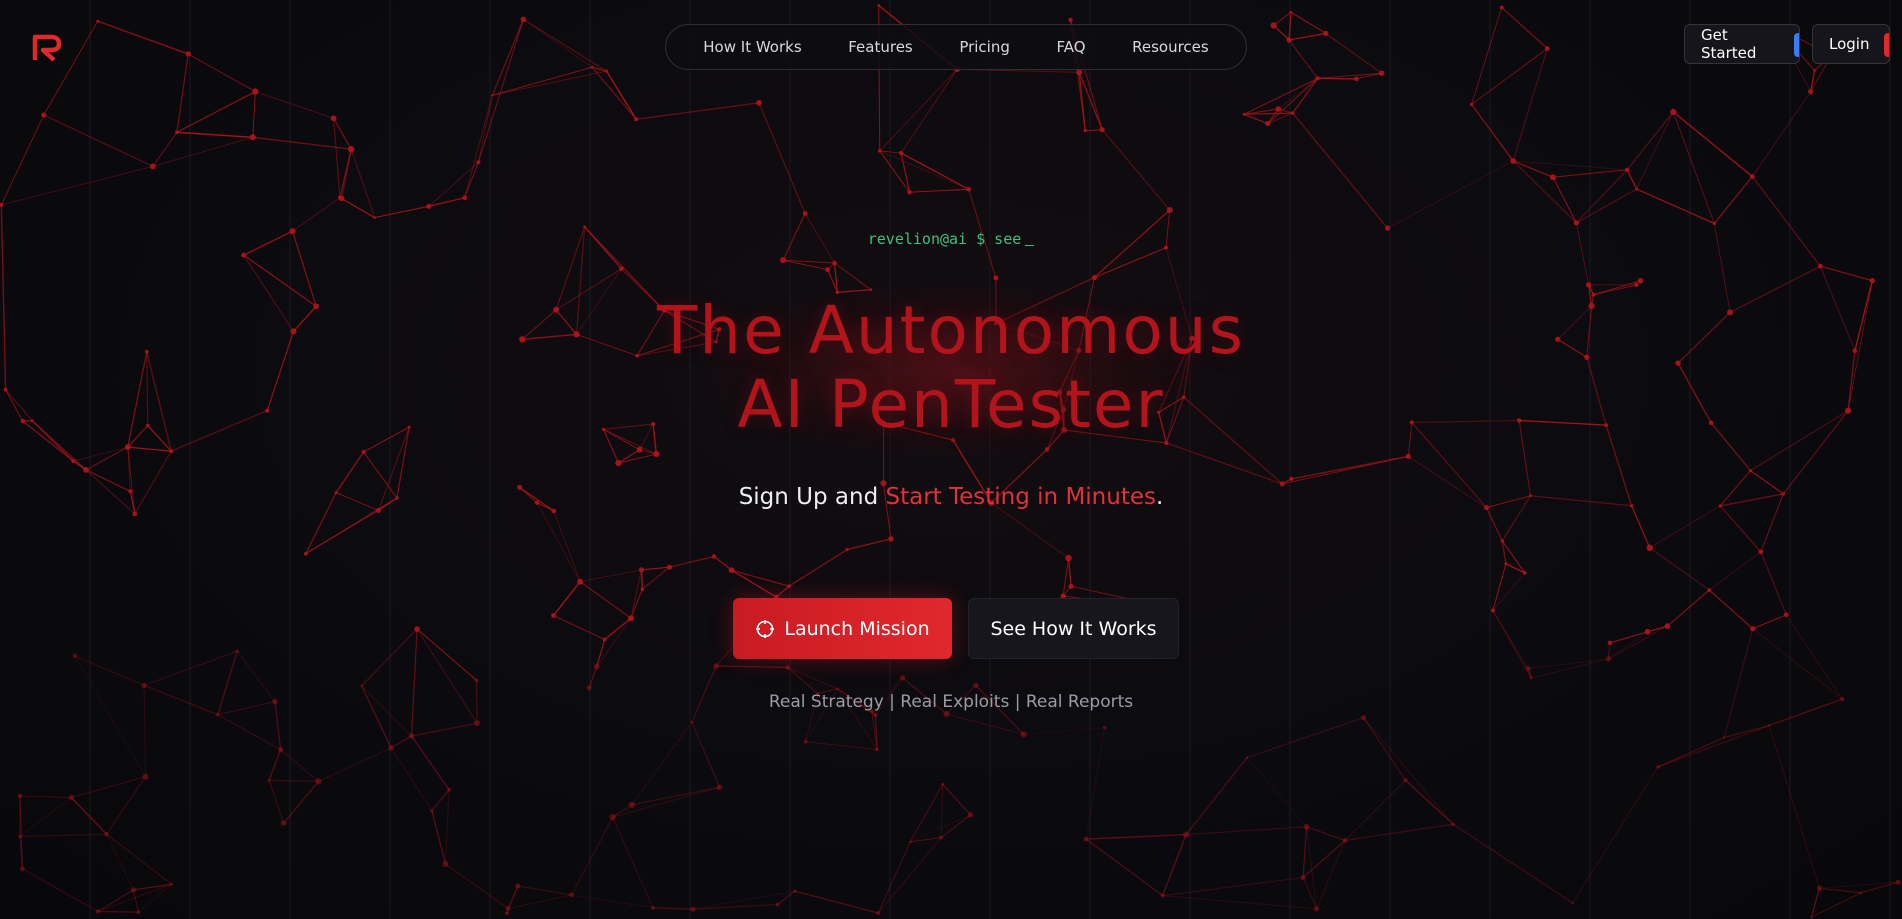  What do you see at coordinates (944, 239) in the screenshot?
I see `terminal-prompt-text: revelion@ai $ see` at bounding box center [944, 239].